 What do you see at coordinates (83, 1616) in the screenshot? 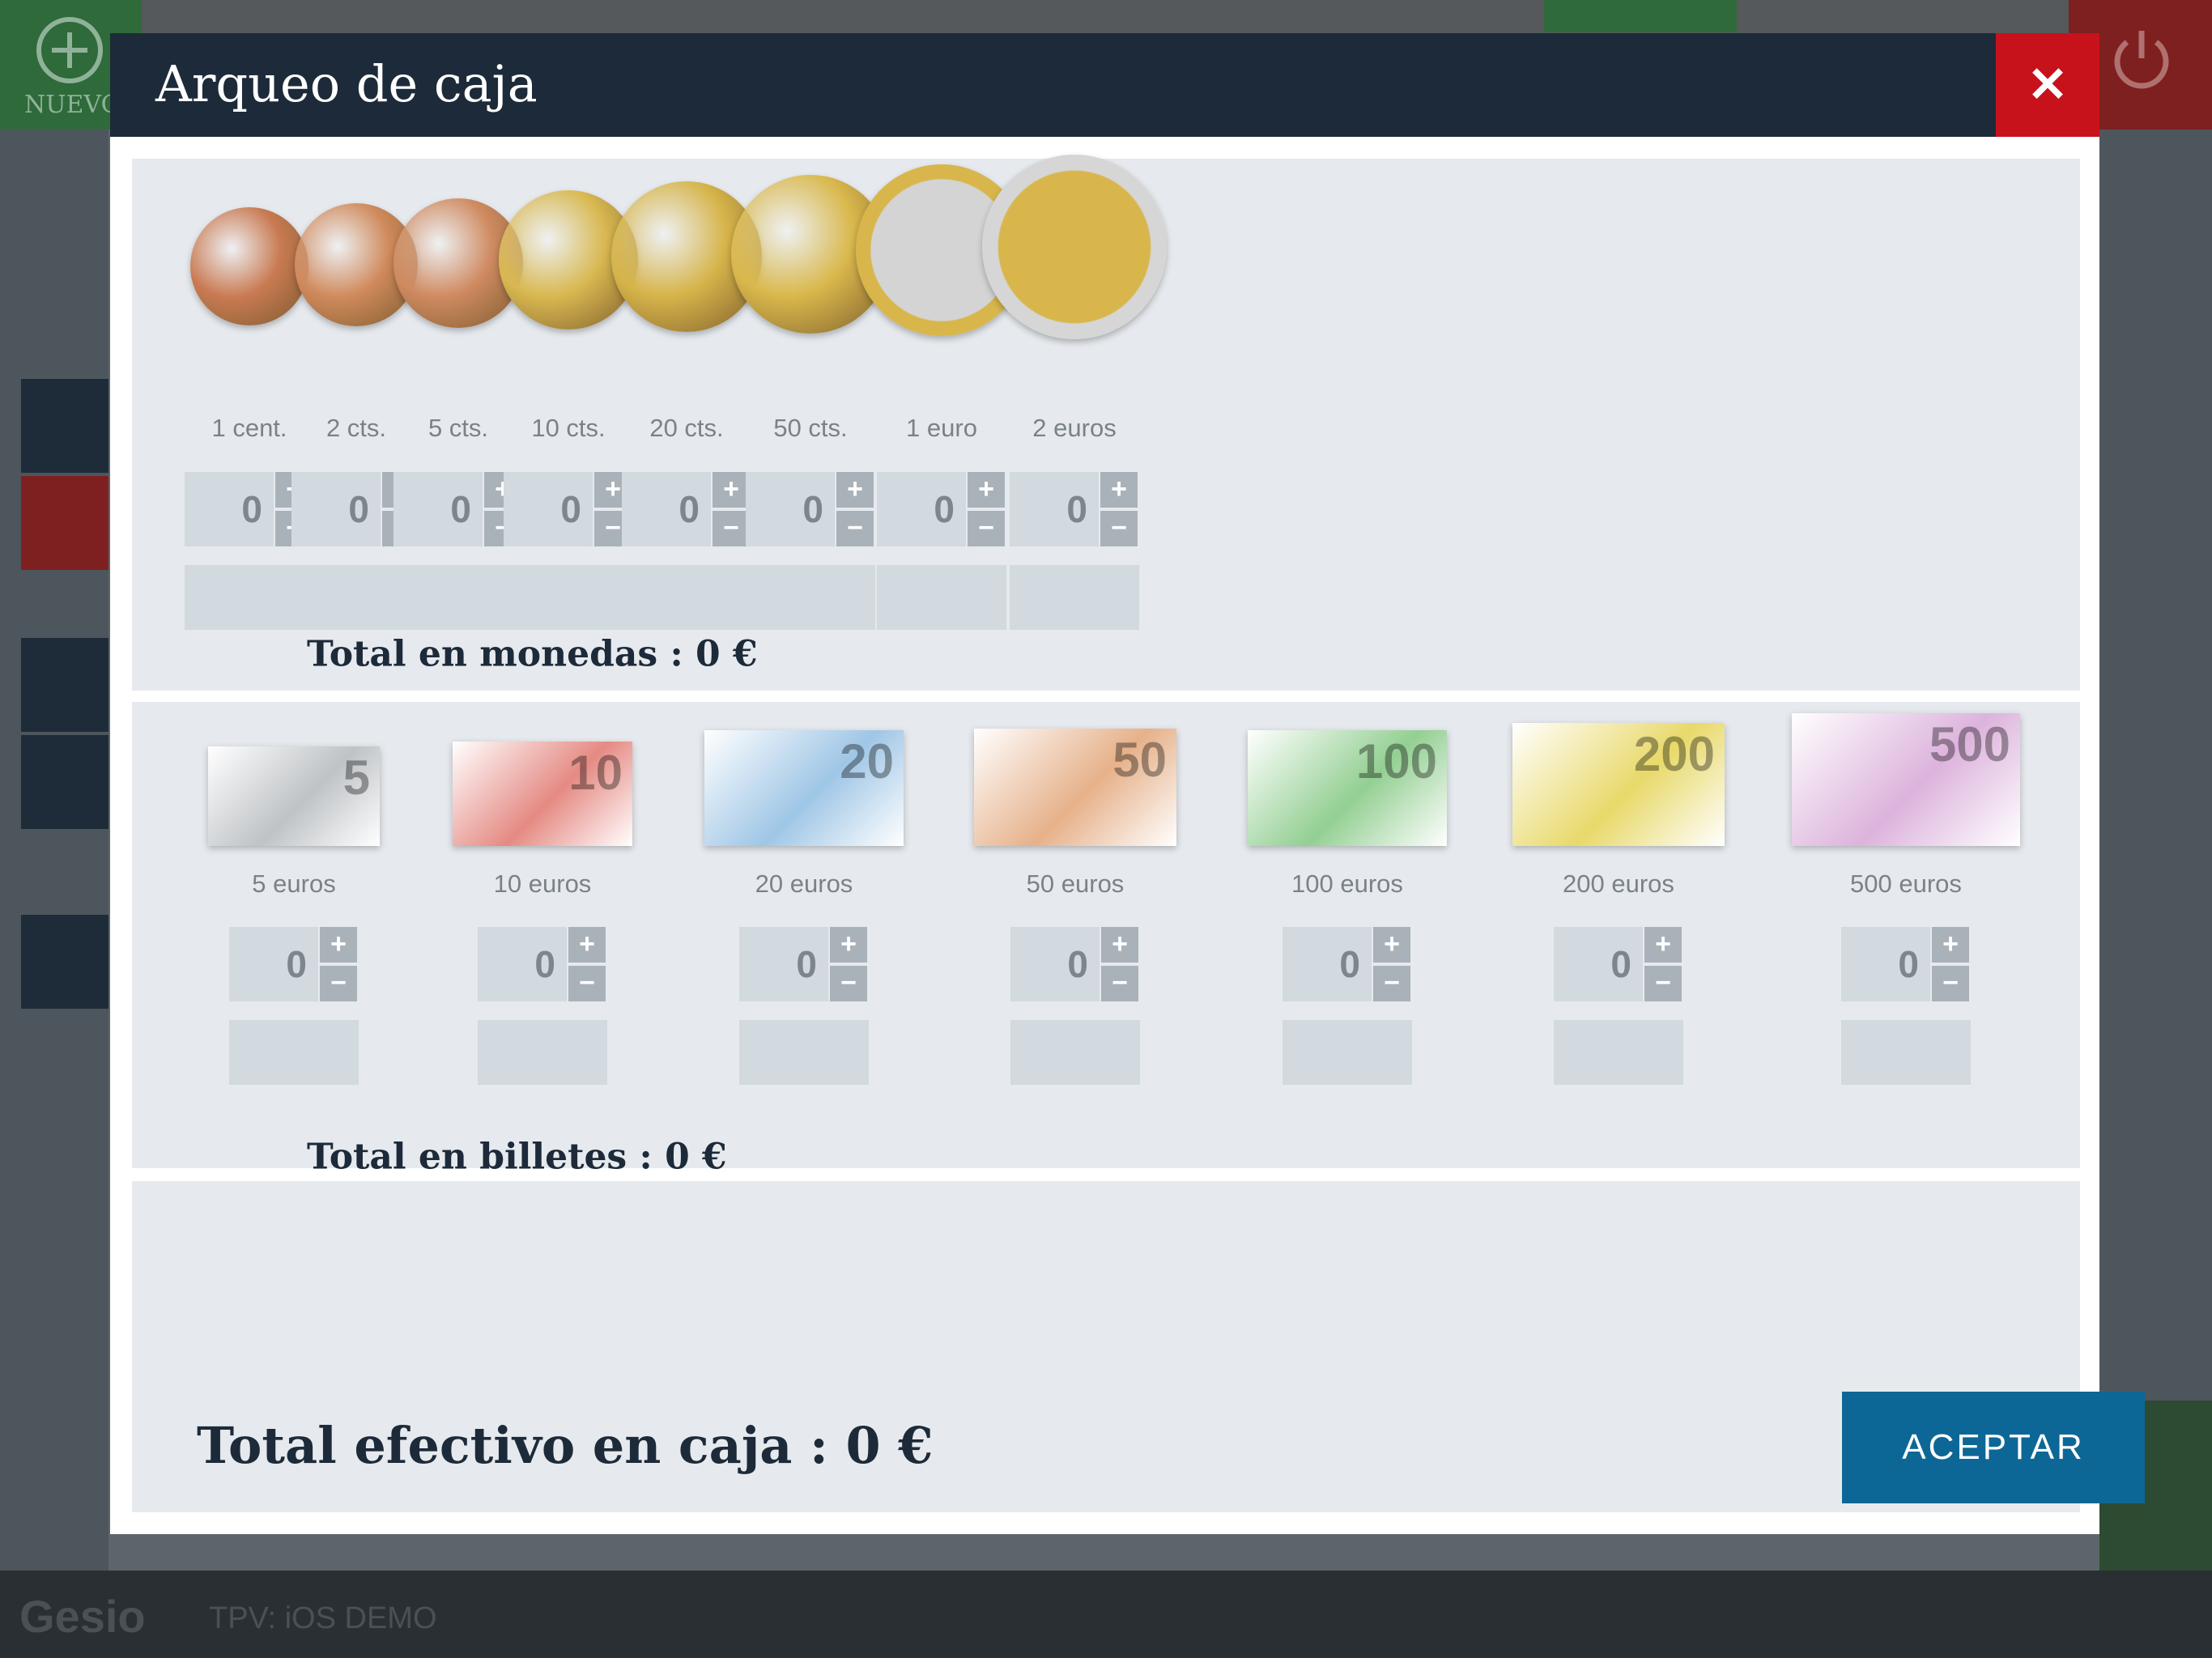
I see `footer-brand: Gesio` at bounding box center [83, 1616].